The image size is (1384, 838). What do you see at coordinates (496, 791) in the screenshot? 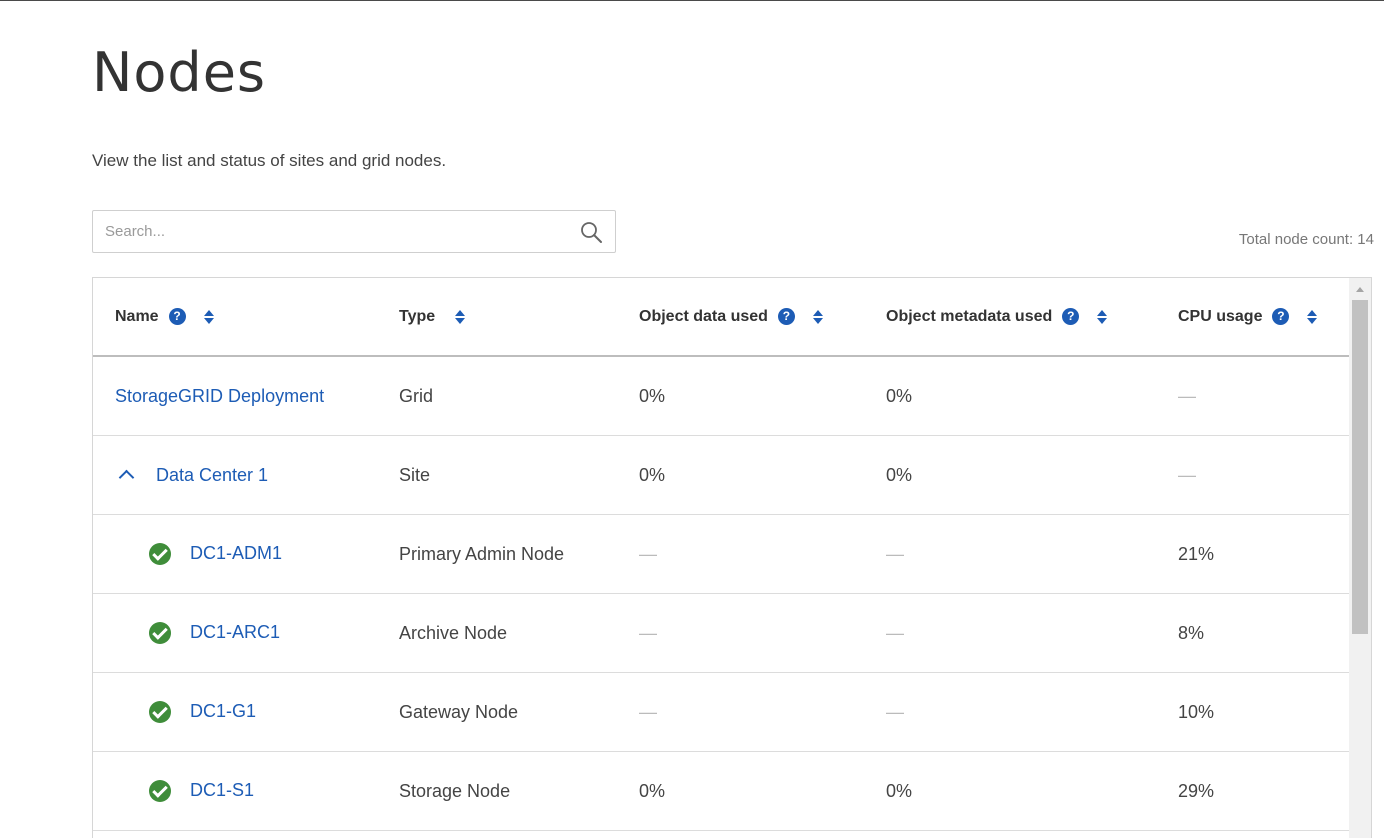
I see `node-type: Storage Node` at bounding box center [496, 791].